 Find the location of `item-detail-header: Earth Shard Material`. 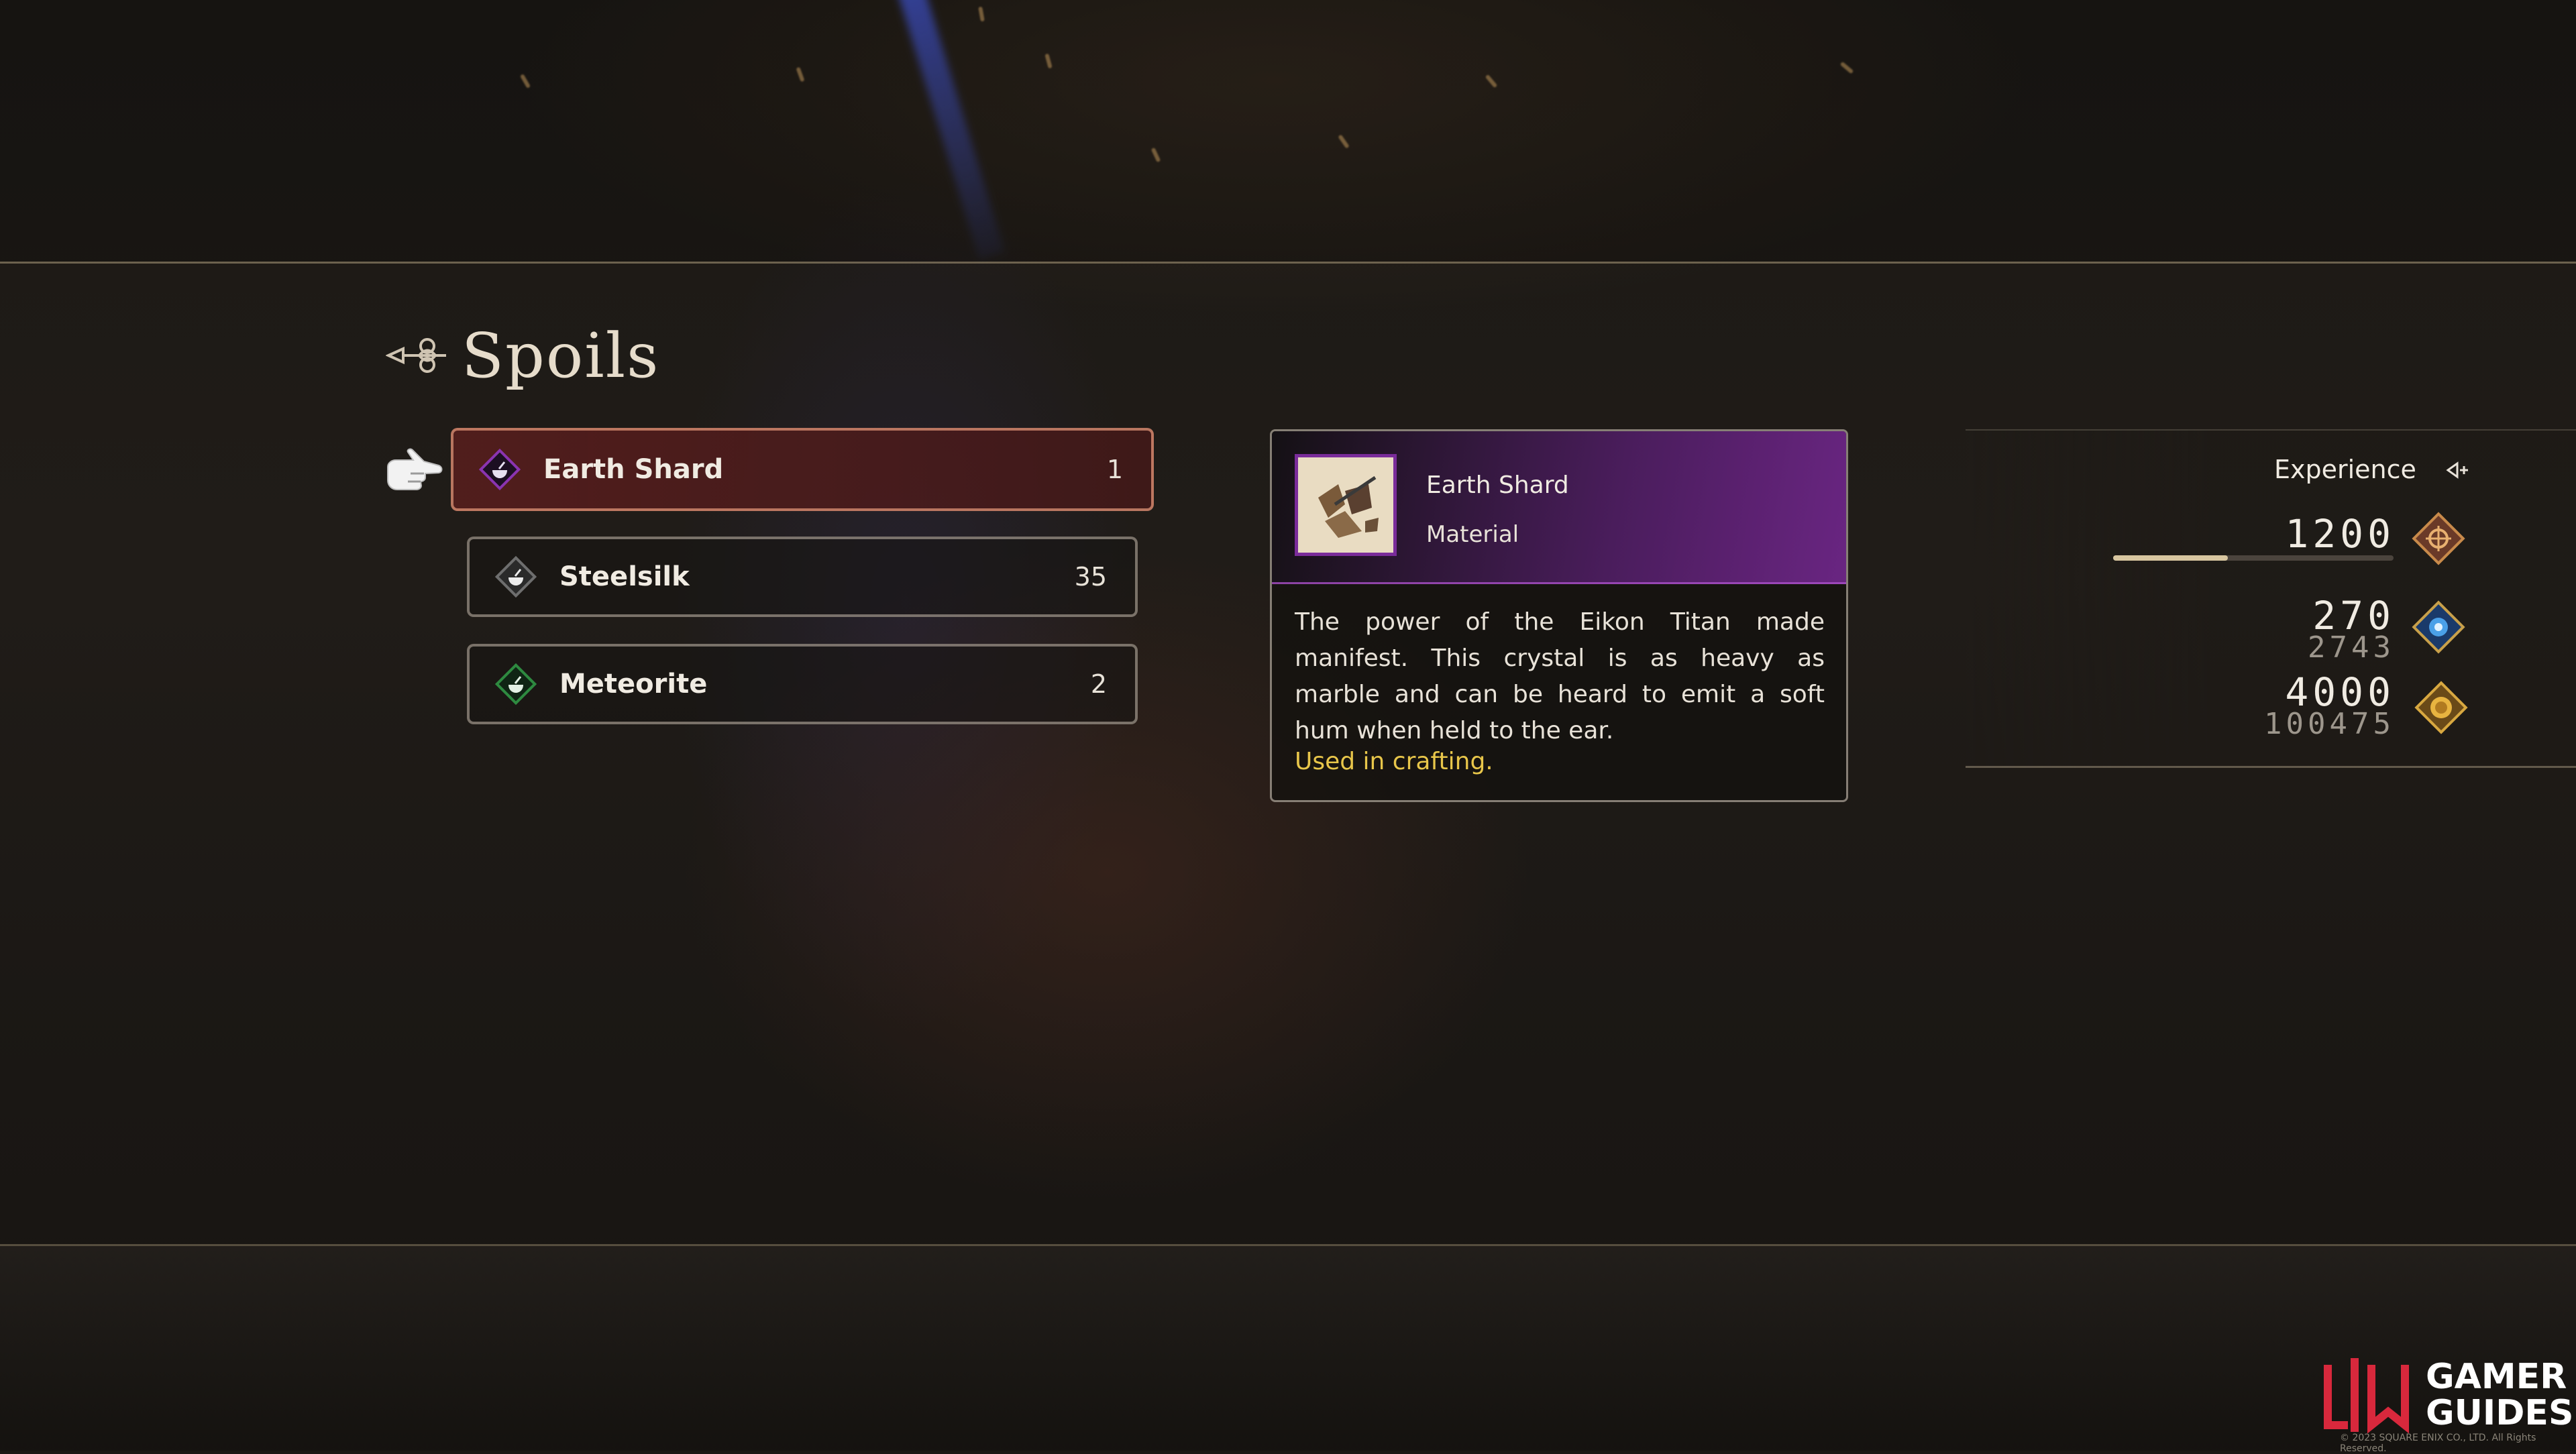

item-detail-header: Earth Shard Material is located at coordinates (1559, 507).